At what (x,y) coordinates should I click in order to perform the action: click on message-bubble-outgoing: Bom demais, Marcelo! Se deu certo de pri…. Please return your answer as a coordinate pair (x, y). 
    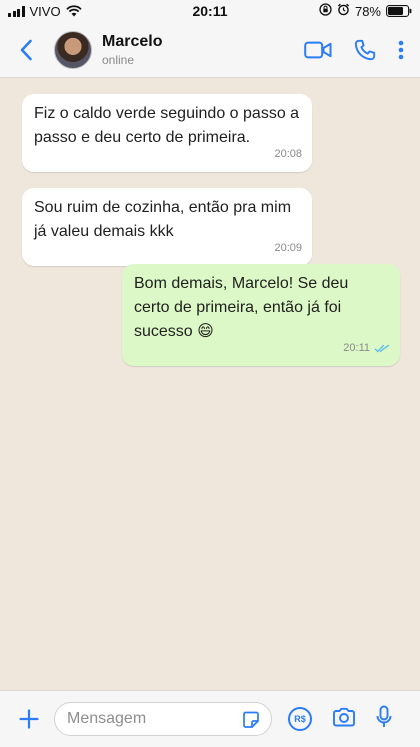
    Looking at the image, I should click on (261, 315).